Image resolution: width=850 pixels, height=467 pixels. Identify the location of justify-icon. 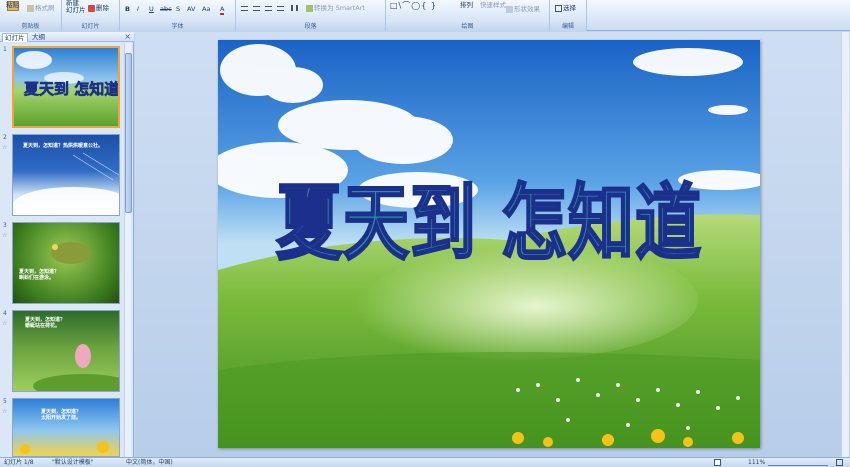
(280, 8).